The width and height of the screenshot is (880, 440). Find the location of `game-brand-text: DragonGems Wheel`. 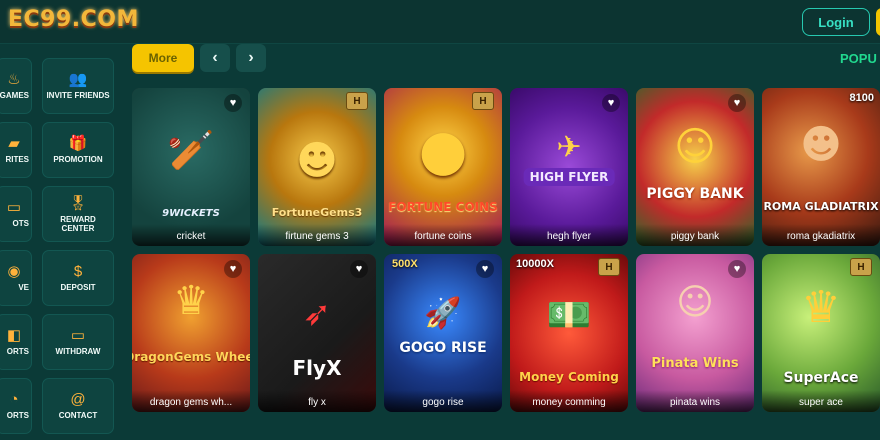

game-brand-text: DragonGems Wheel is located at coordinates (191, 357).